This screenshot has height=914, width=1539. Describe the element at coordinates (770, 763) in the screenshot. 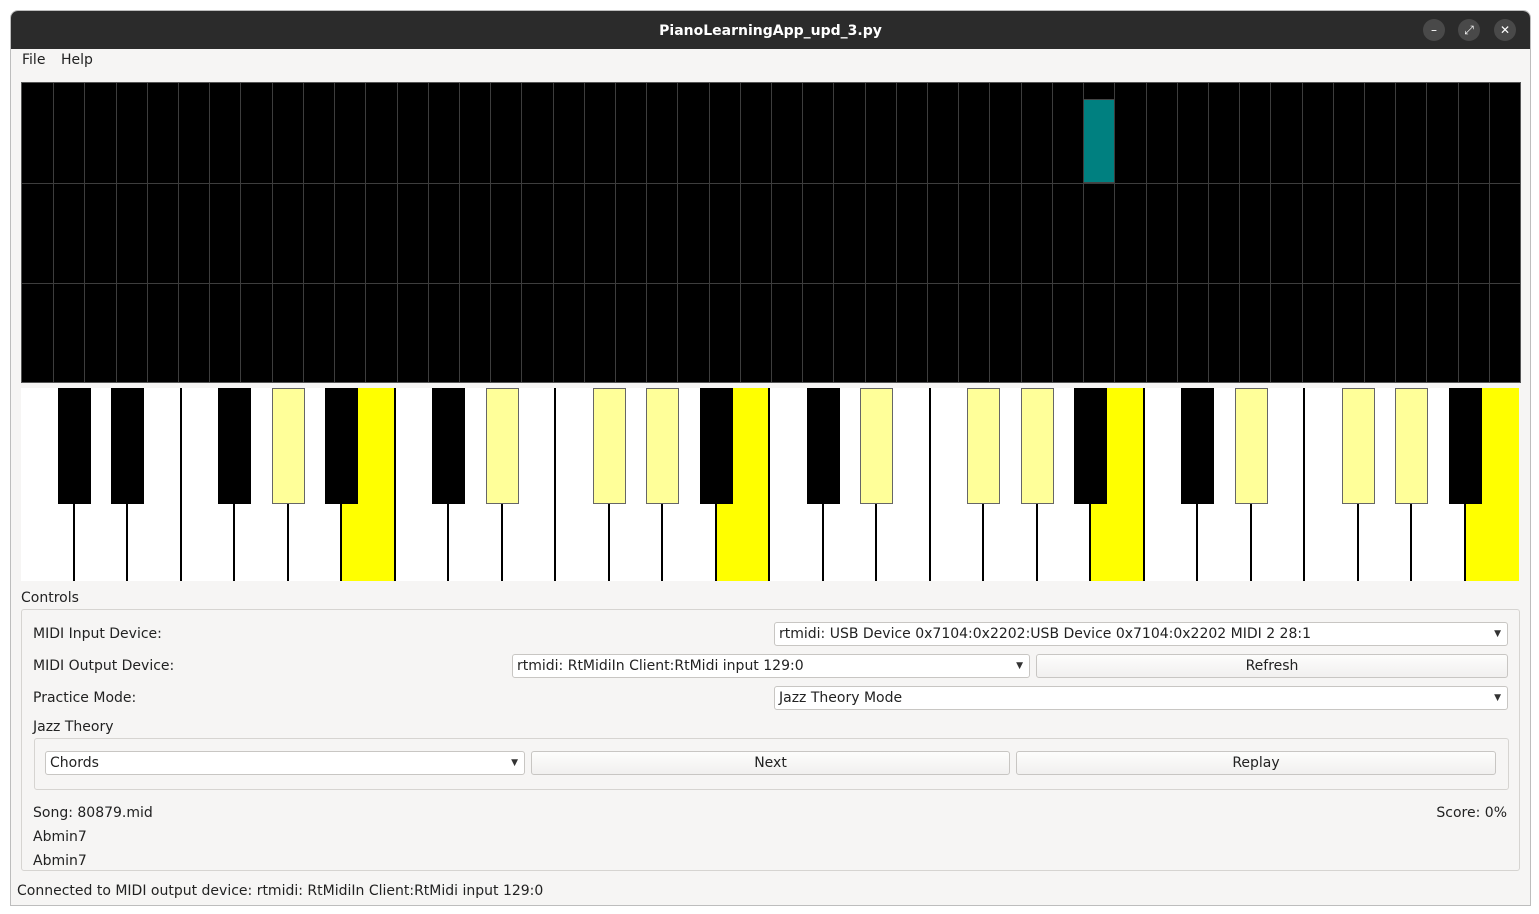

I see `next-button: Next` at that location.